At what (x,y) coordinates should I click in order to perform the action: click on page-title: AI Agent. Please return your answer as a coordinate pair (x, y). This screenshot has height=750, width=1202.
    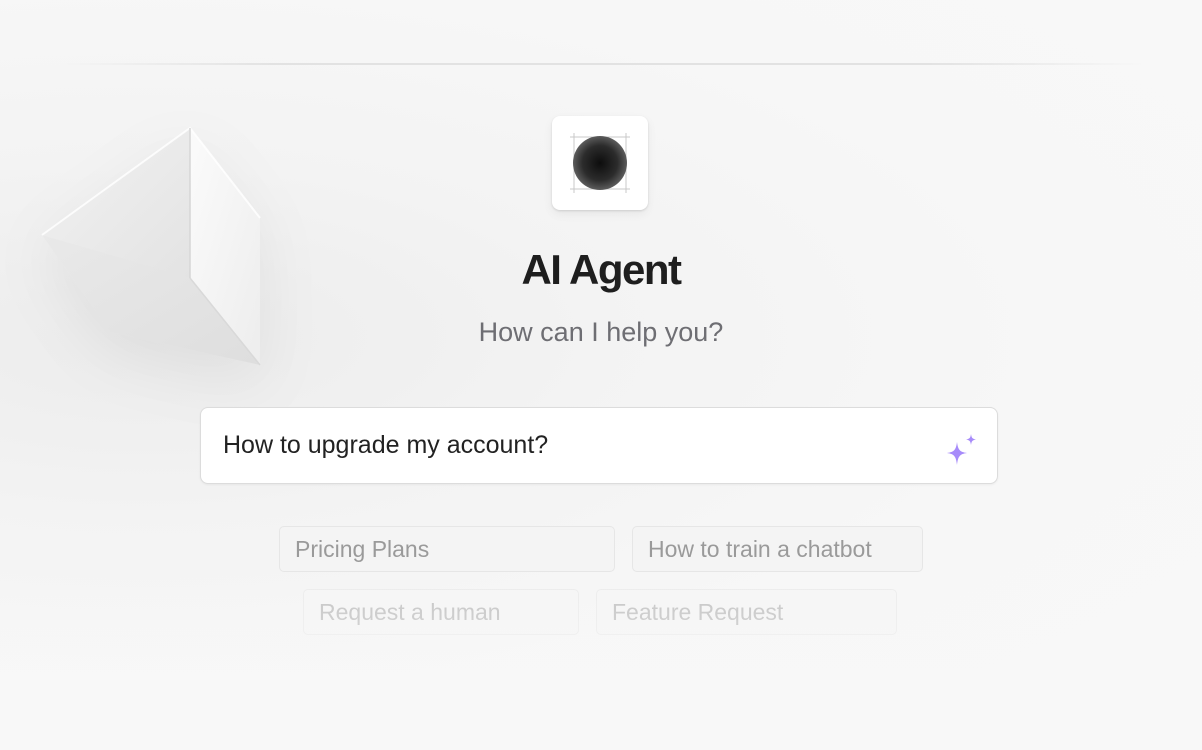
    Looking at the image, I should click on (601, 269).